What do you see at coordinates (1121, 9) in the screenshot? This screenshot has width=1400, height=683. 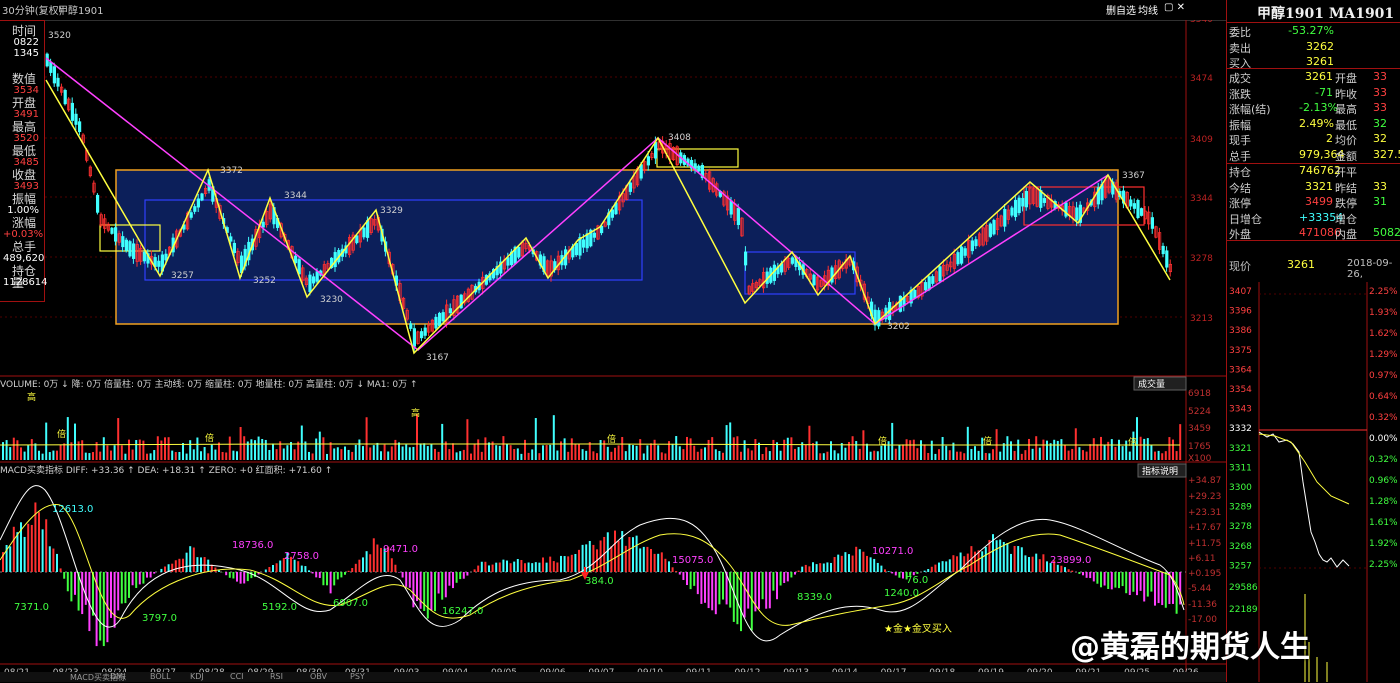 I see `remove-watchlist-button: 删自选` at bounding box center [1121, 9].